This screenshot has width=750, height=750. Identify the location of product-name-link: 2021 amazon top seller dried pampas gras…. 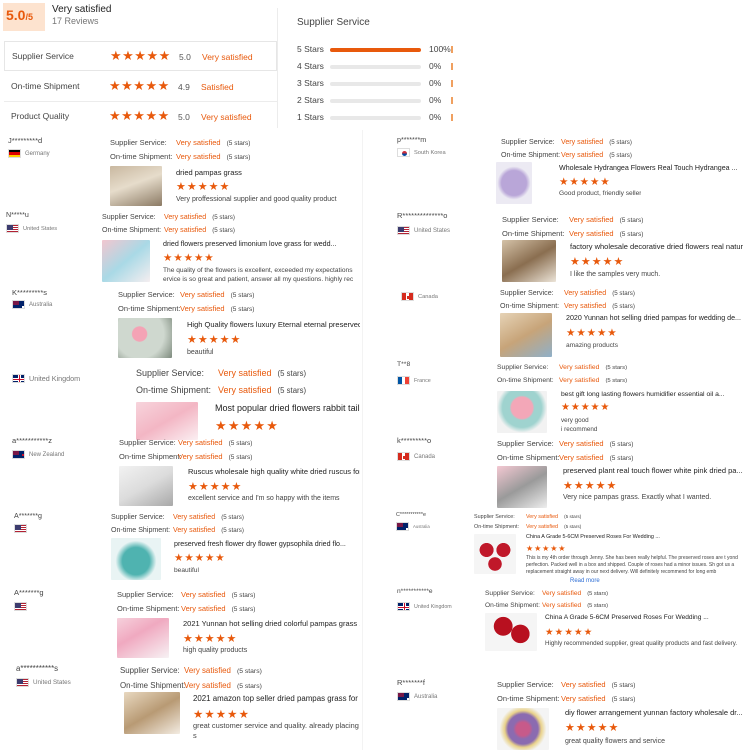
(276, 698).